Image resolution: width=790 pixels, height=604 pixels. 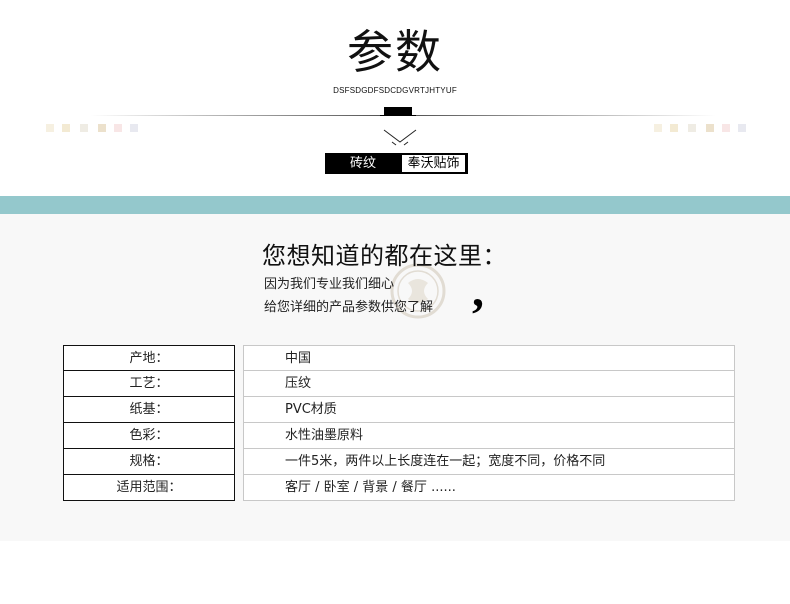 What do you see at coordinates (235, 115) in the screenshot?
I see `divider-left` at bounding box center [235, 115].